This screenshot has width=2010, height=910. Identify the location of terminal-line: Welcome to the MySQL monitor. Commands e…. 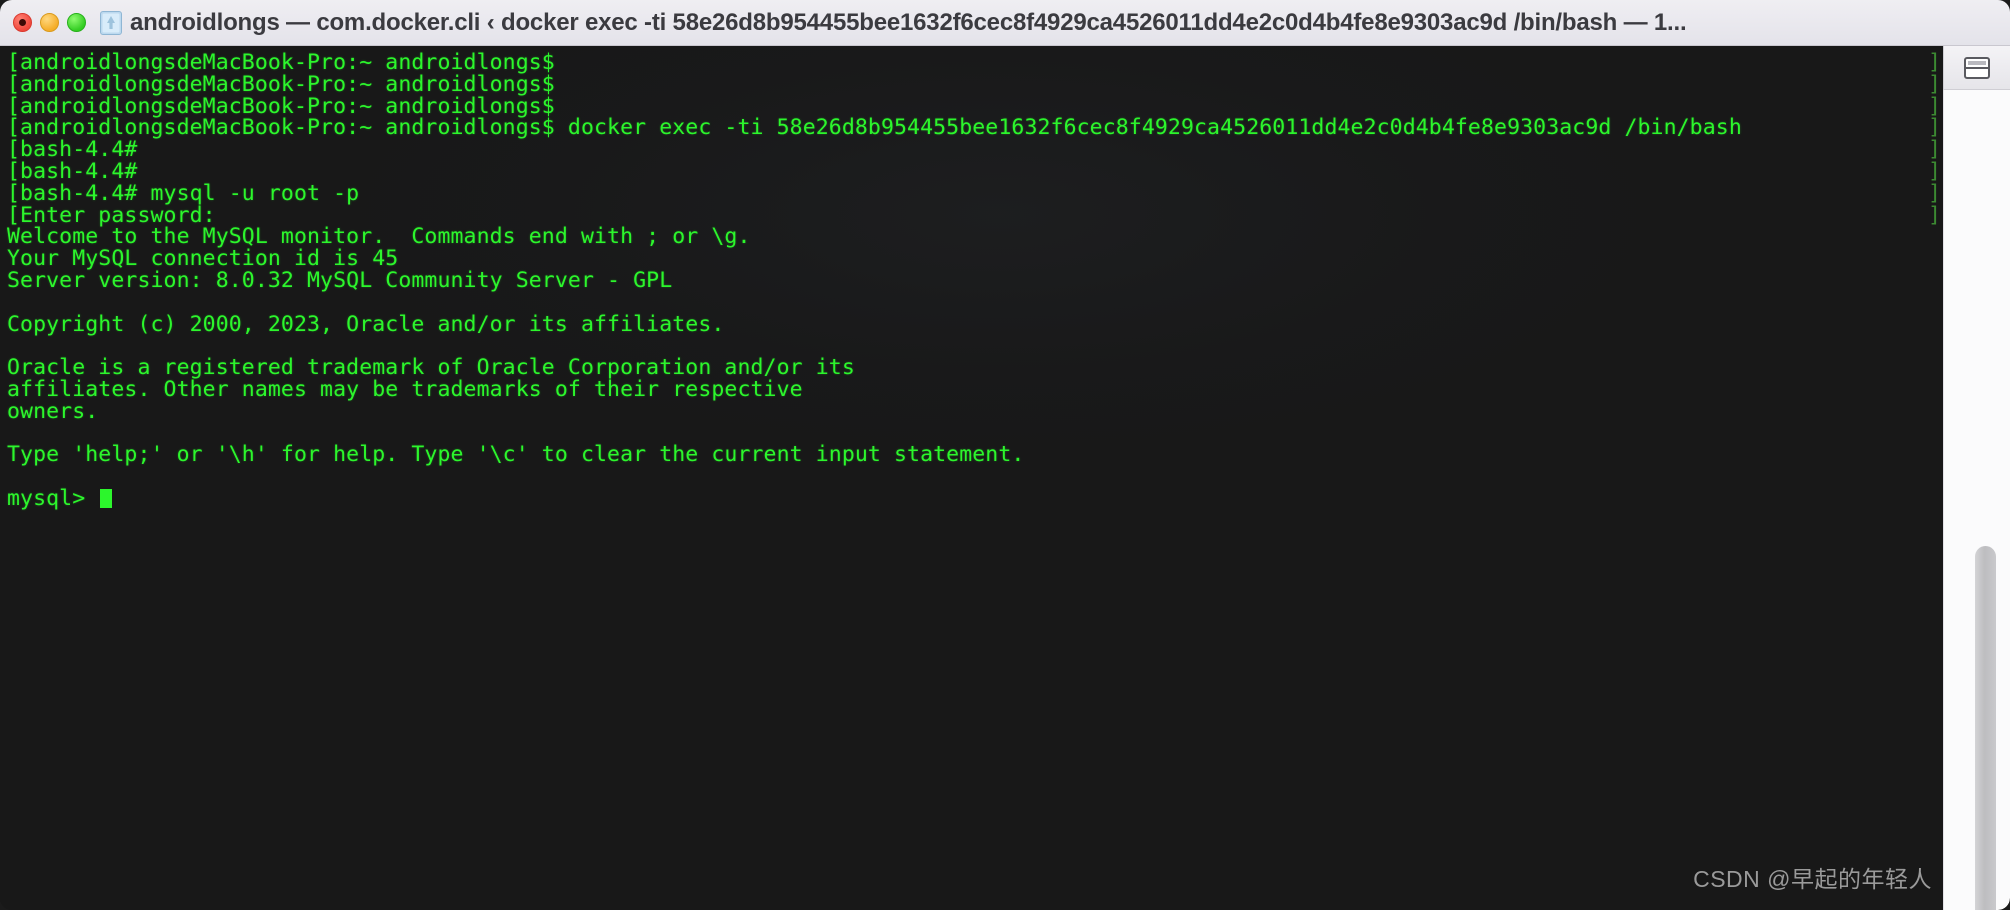
(379, 237).